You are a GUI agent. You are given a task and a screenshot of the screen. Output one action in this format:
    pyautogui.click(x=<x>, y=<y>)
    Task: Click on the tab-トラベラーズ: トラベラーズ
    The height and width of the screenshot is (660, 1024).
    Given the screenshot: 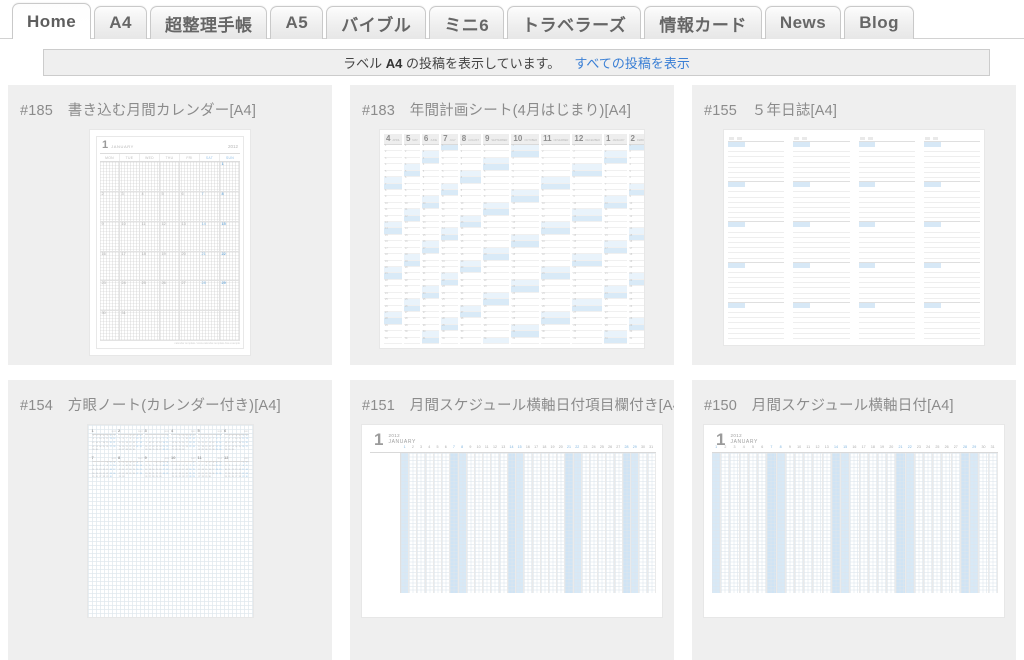 What is the action you would take?
    pyautogui.click(x=574, y=22)
    